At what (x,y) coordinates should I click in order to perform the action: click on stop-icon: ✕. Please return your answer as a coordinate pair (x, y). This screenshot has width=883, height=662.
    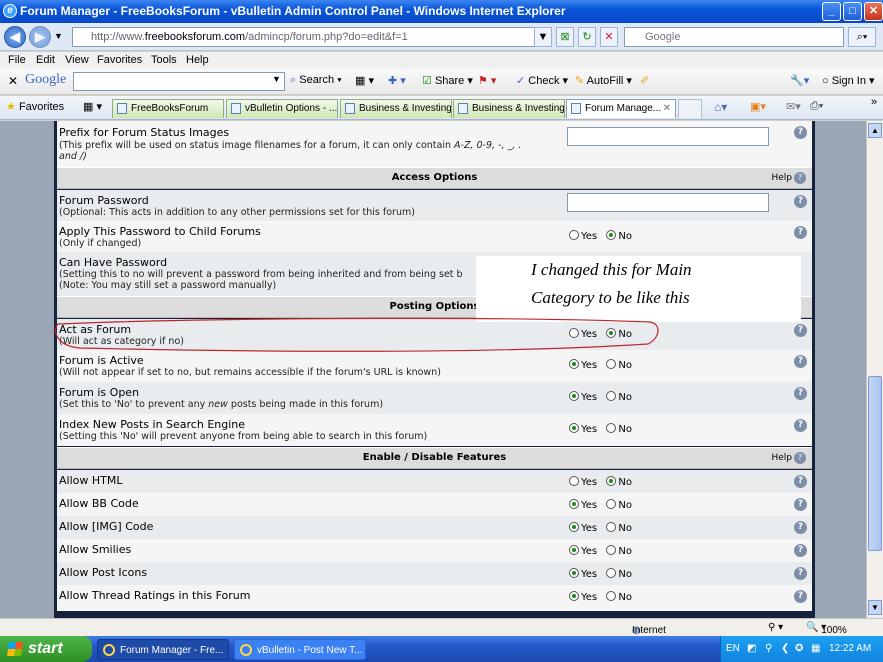
    Looking at the image, I should click on (609, 37).